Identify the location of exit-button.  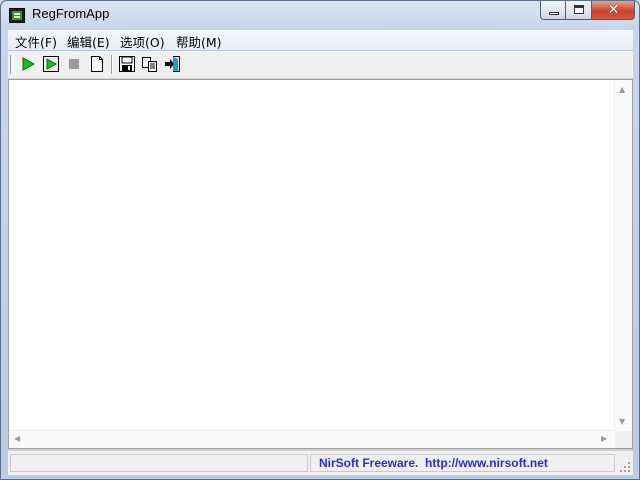
(173, 64).